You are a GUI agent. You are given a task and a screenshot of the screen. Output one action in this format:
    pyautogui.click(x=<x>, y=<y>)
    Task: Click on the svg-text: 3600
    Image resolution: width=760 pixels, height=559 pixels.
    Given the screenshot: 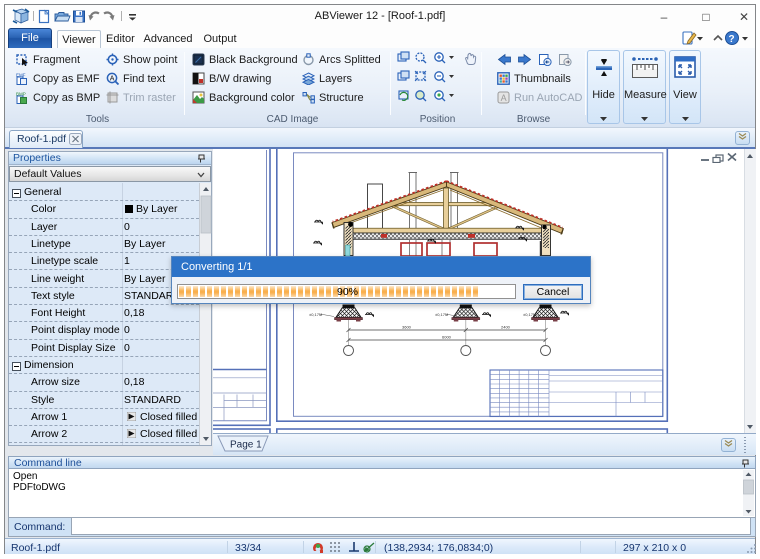 What is the action you would take?
    pyautogui.click(x=407, y=327)
    